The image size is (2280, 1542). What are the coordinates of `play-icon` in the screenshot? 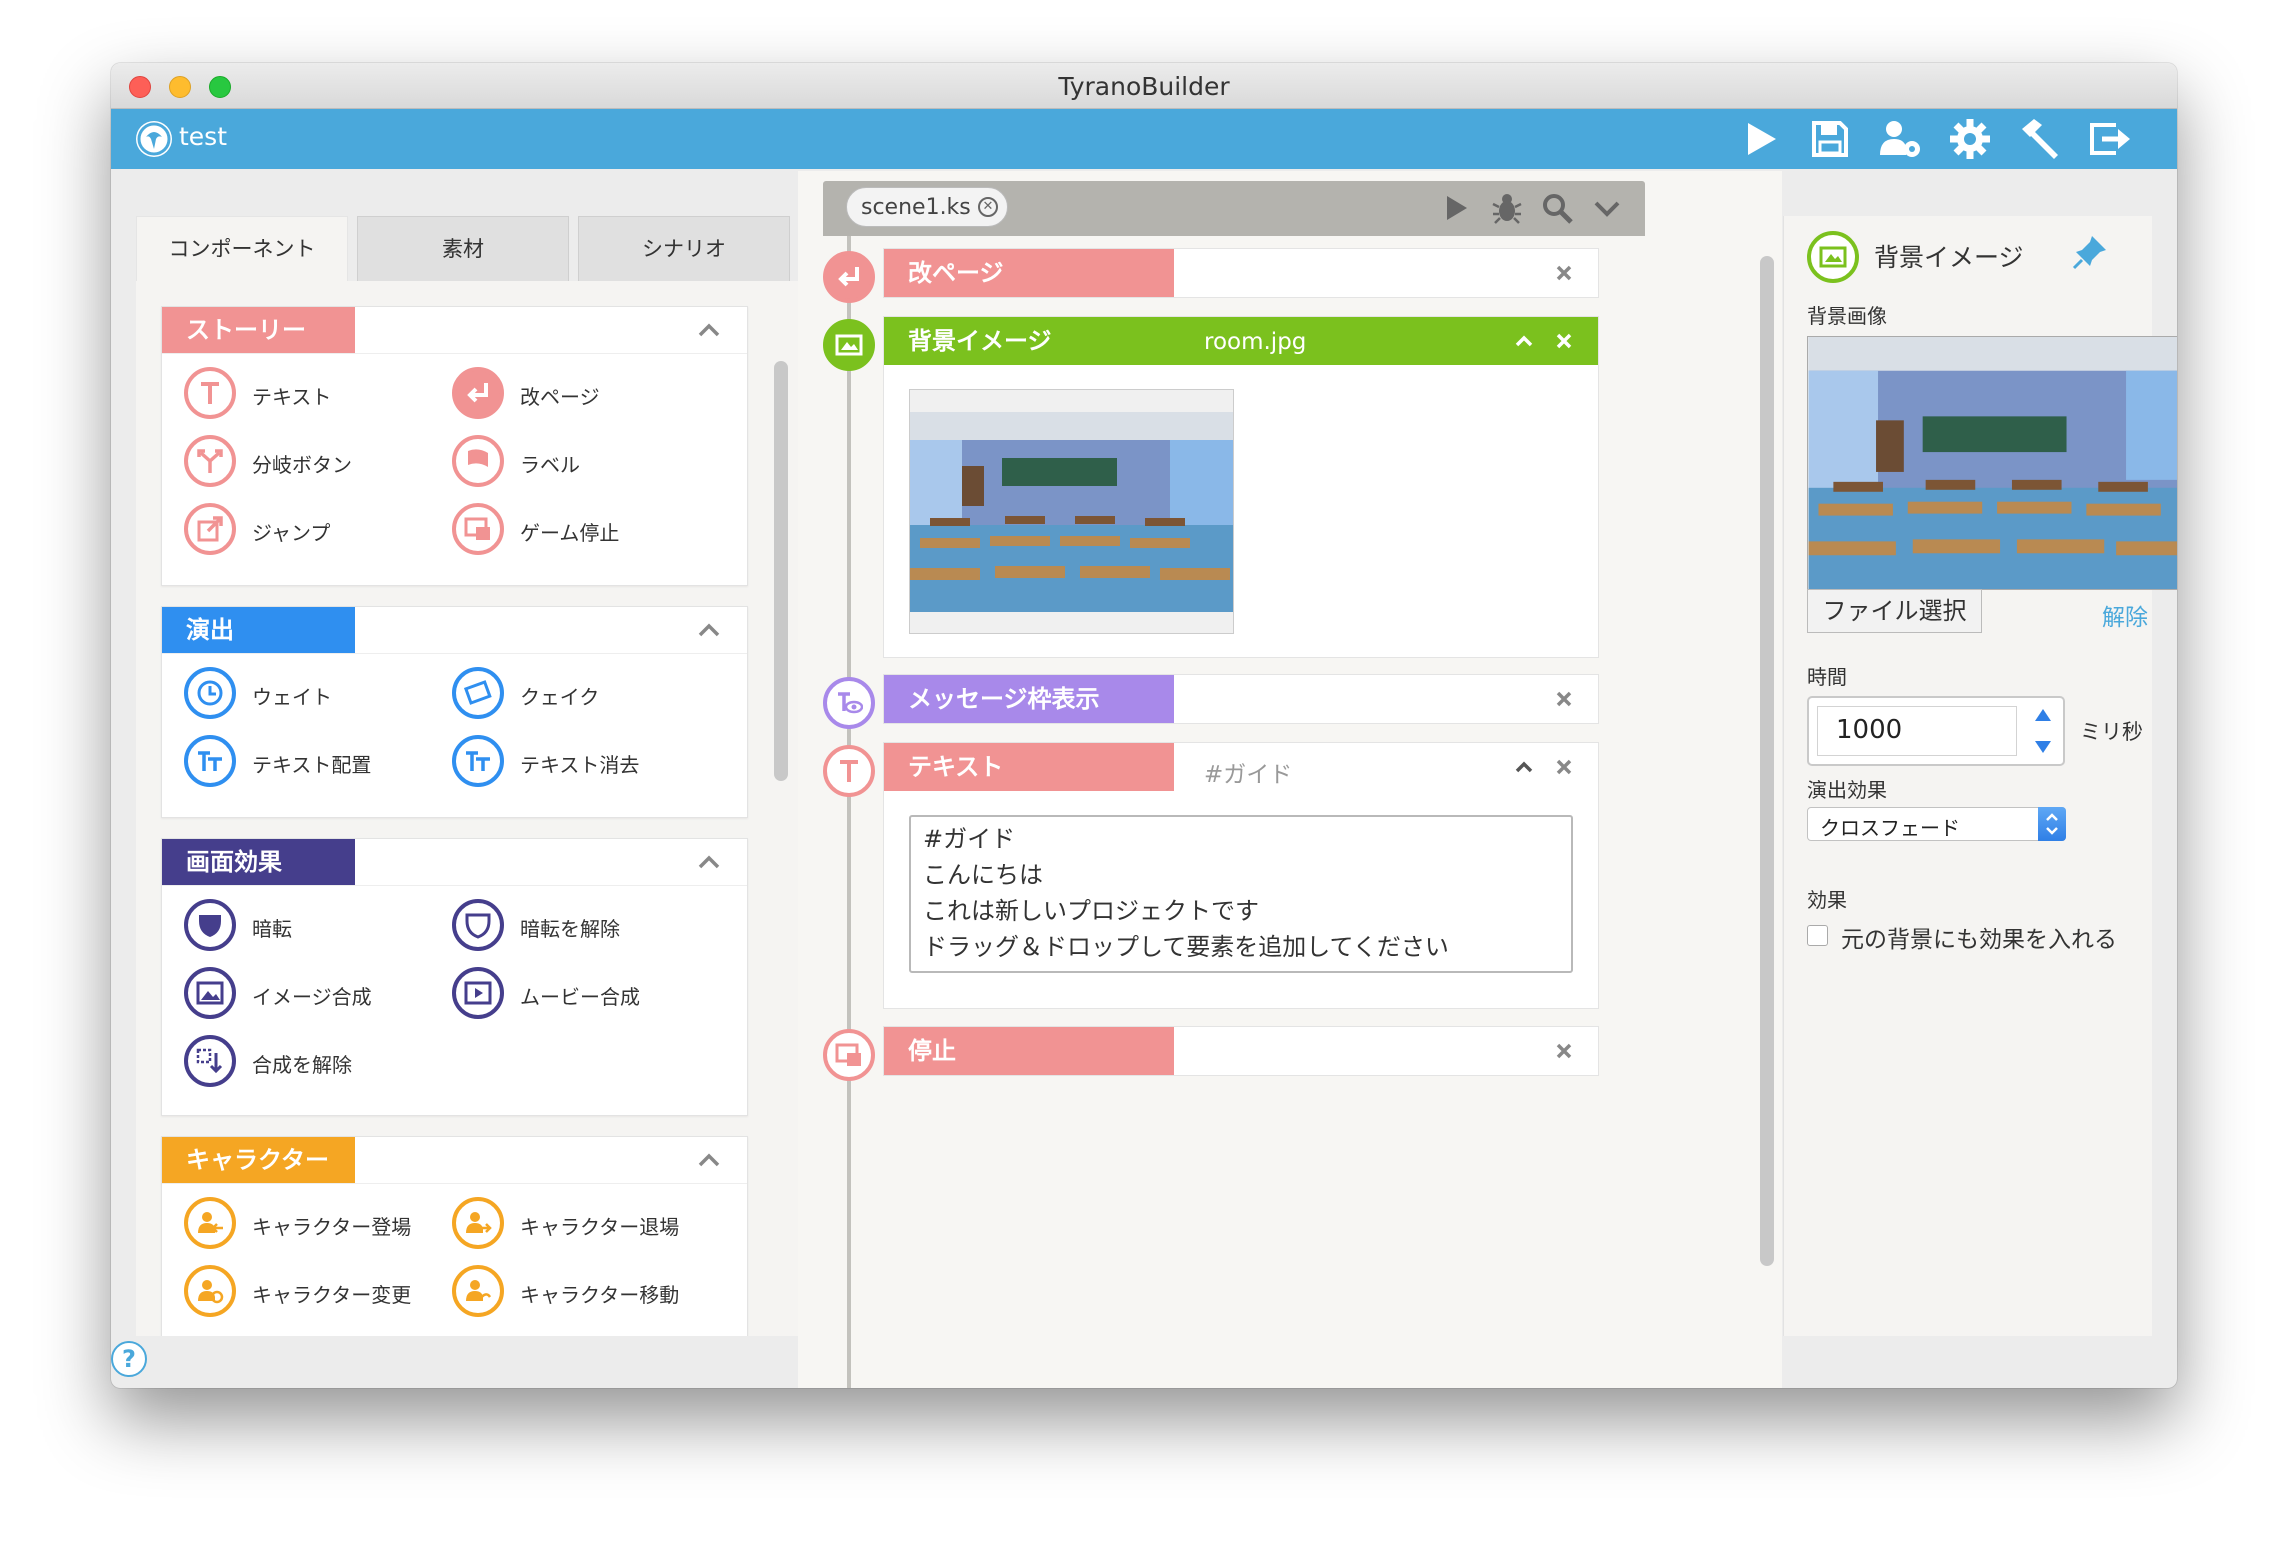 It's located at (1760, 139).